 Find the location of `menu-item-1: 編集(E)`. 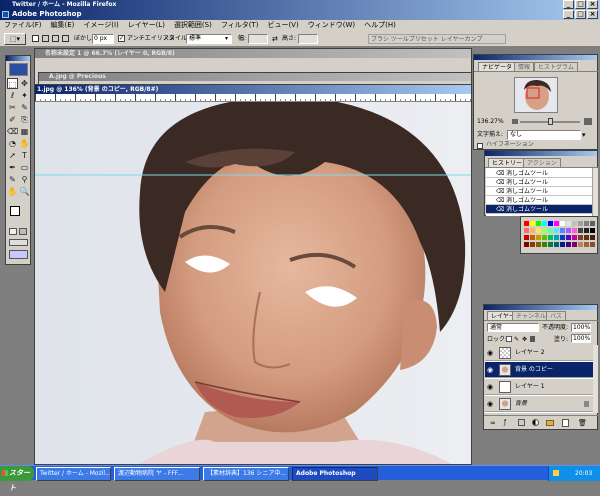

menu-item-1: 編集(E) is located at coordinates (63, 25).